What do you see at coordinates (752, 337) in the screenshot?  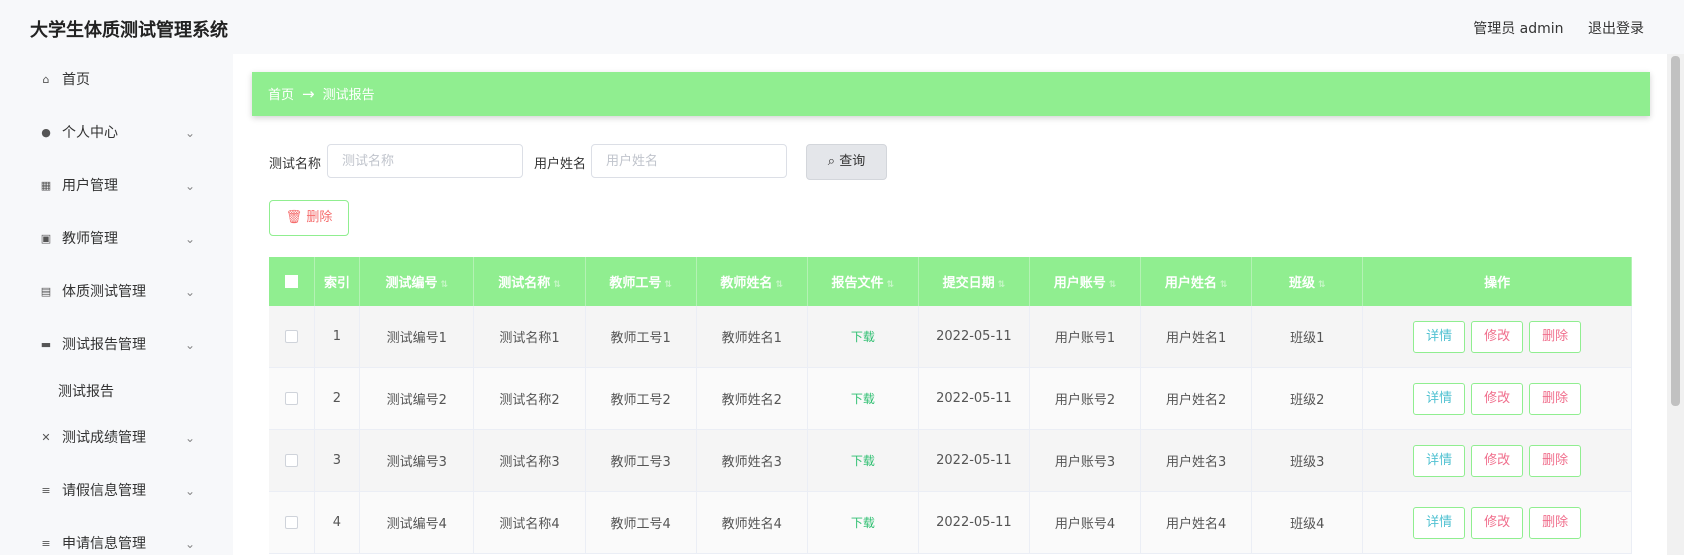 I see `cell-teacher-name: 教师姓名1` at bounding box center [752, 337].